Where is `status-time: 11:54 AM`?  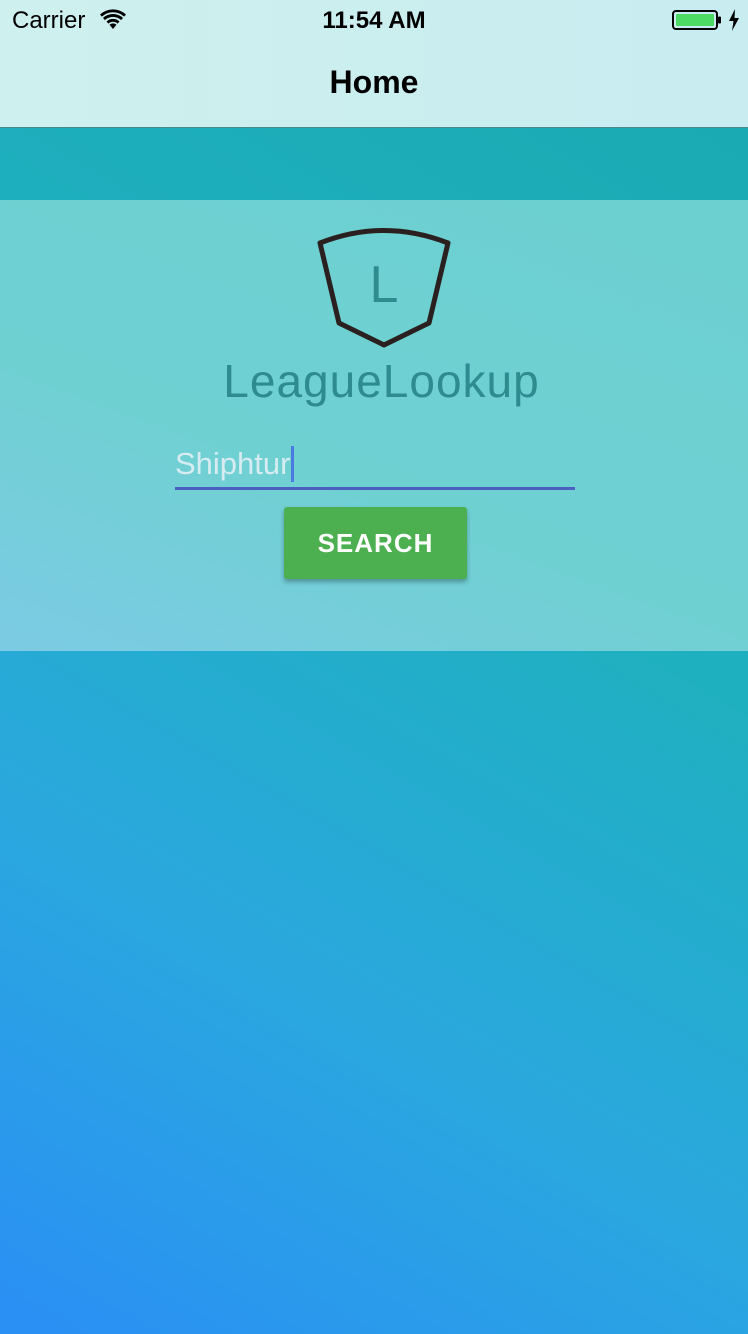 status-time: 11:54 AM is located at coordinates (374, 20).